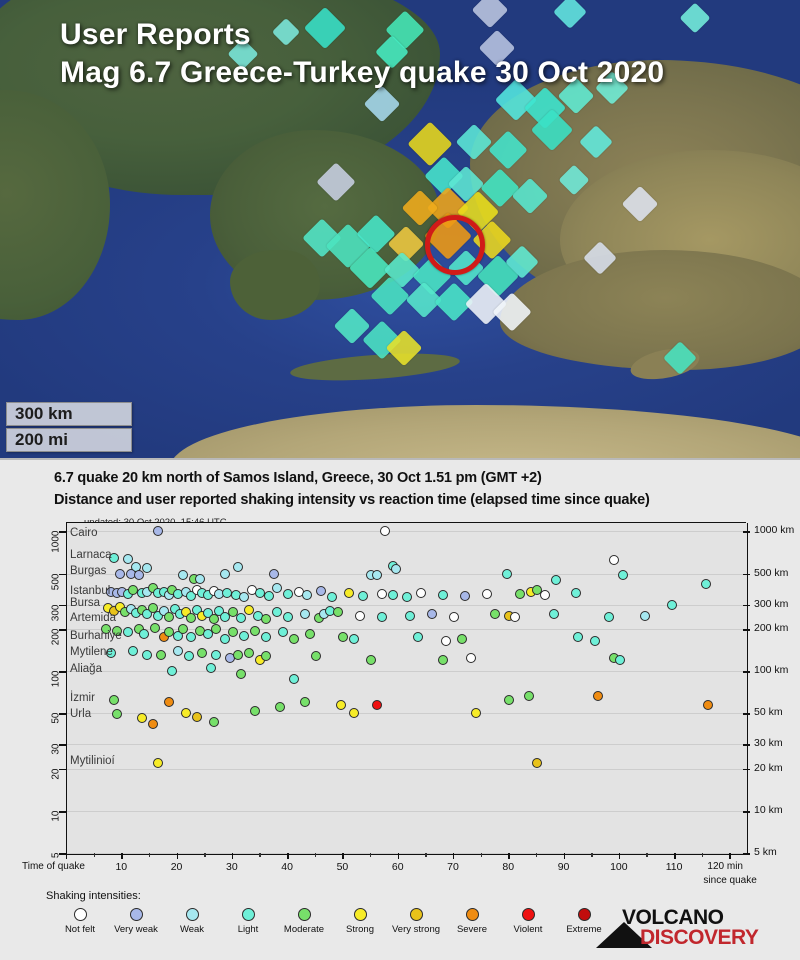  What do you see at coordinates (136, 921) in the screenshot?
I see `legend-item: Very weak` at bounding box center [136, 921].